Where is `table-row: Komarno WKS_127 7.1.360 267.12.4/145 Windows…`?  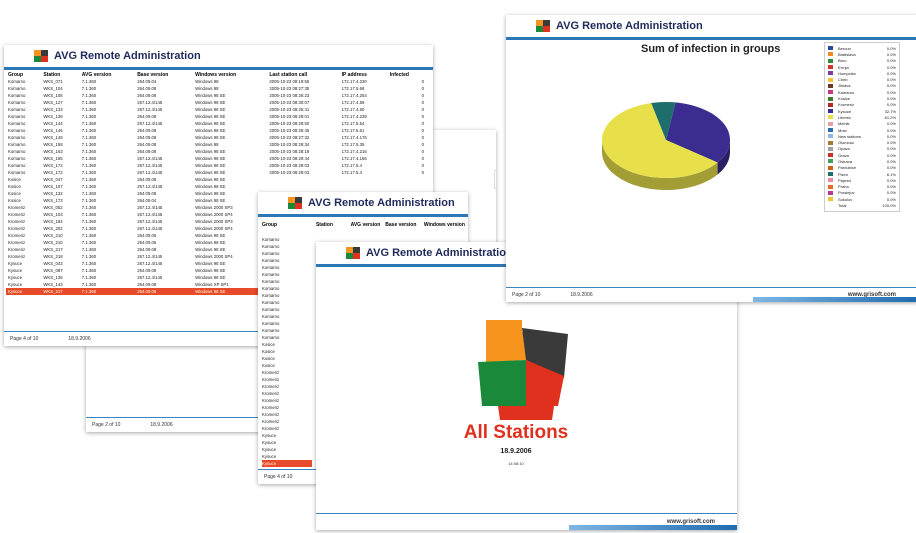 table-row: Komarno WKS_127 7.1.360 267.12.4/145 Windows… is located at coordinates (216, 102).